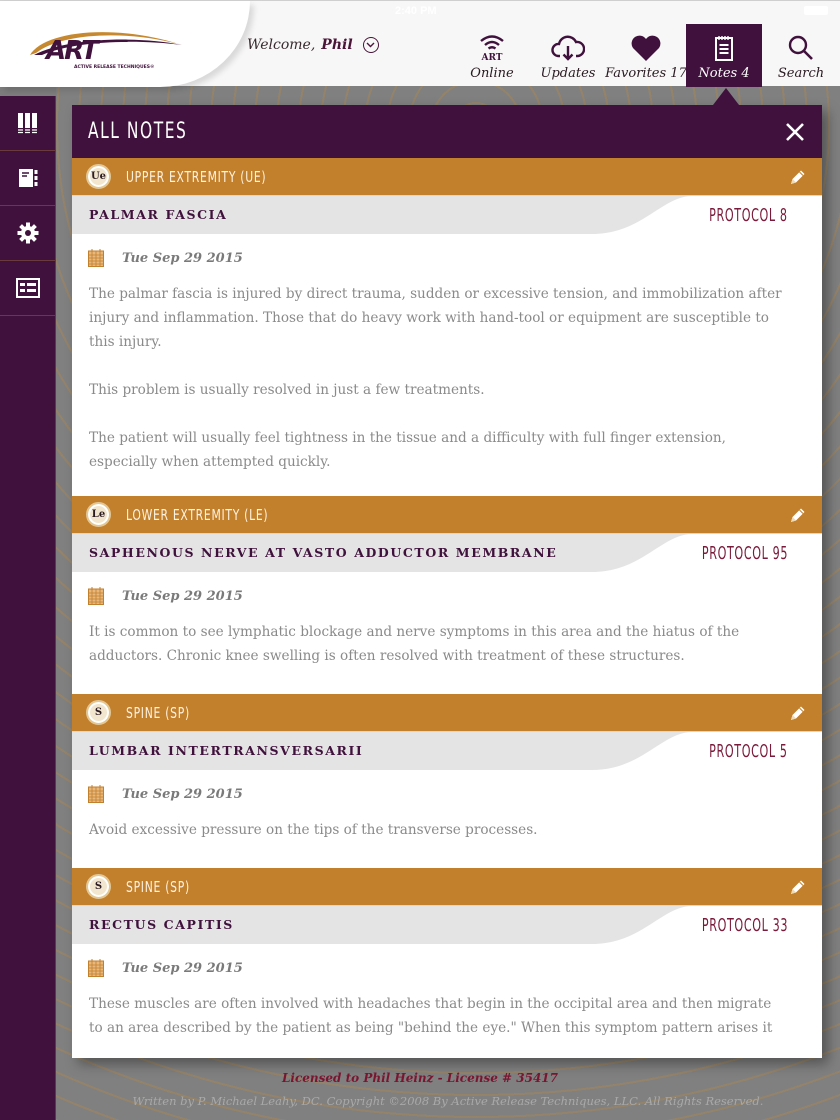 This screenshot has width=840, height=1120. What do you see at coordinates (568, 47) in the screenshot?
I see `cloud-download-icon` at bounding box center [568, 47].